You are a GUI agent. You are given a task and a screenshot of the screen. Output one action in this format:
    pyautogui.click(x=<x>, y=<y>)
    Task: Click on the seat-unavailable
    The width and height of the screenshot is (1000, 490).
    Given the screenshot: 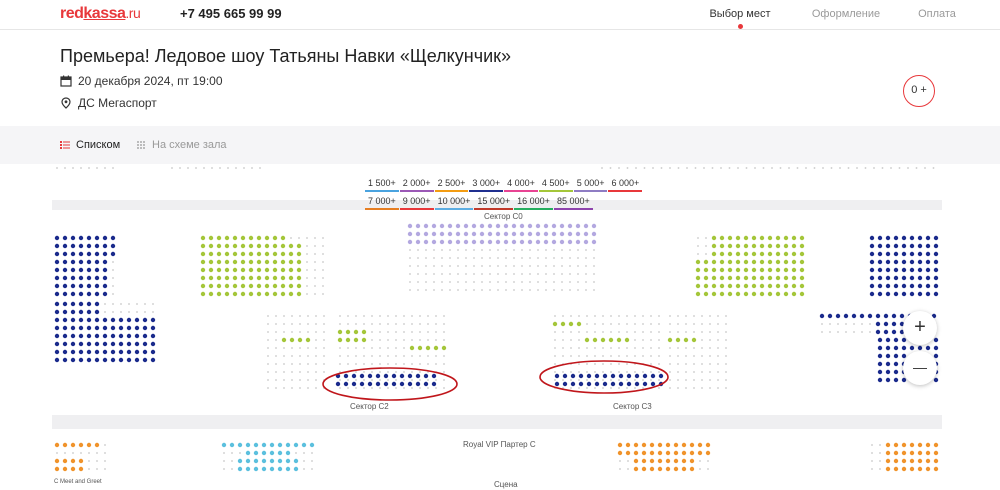 What is the action you would take?
    pyautogui.click(x=579, y=324)
    